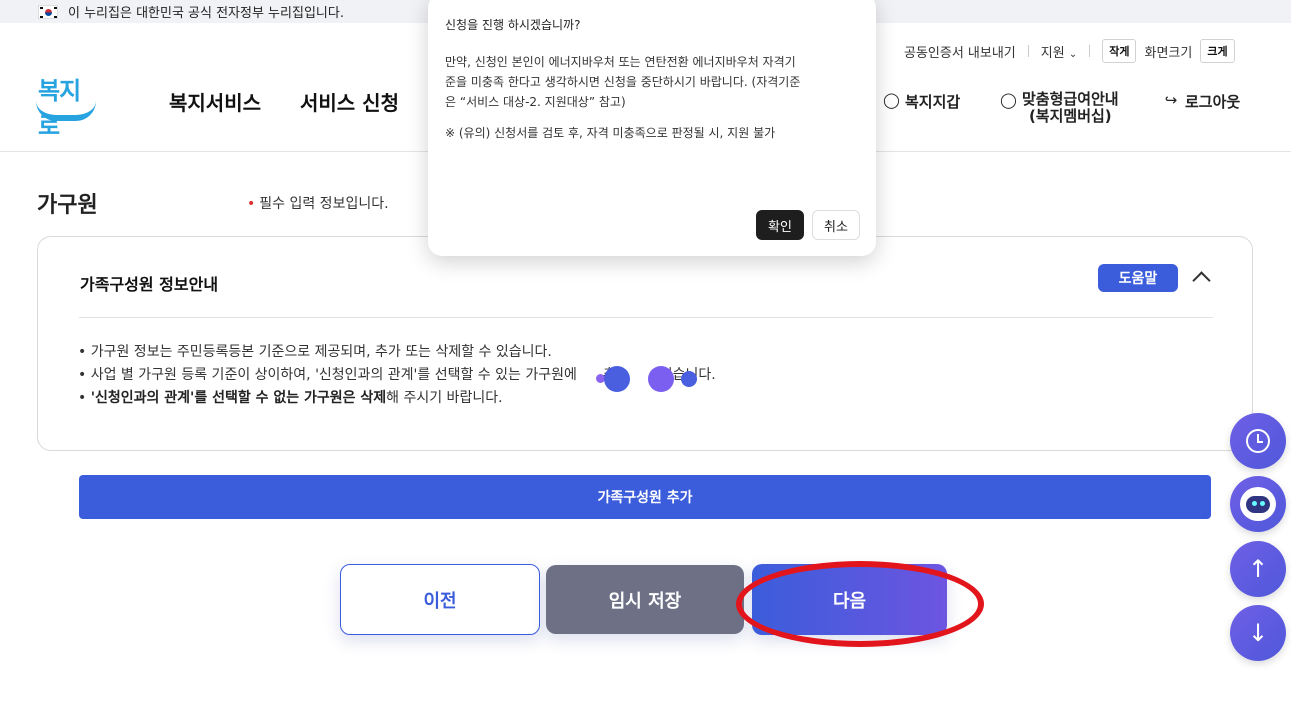 The height and width of the screenshot is (728, 1291). I want to click on confirm-button: 확인, so click(780, 225).